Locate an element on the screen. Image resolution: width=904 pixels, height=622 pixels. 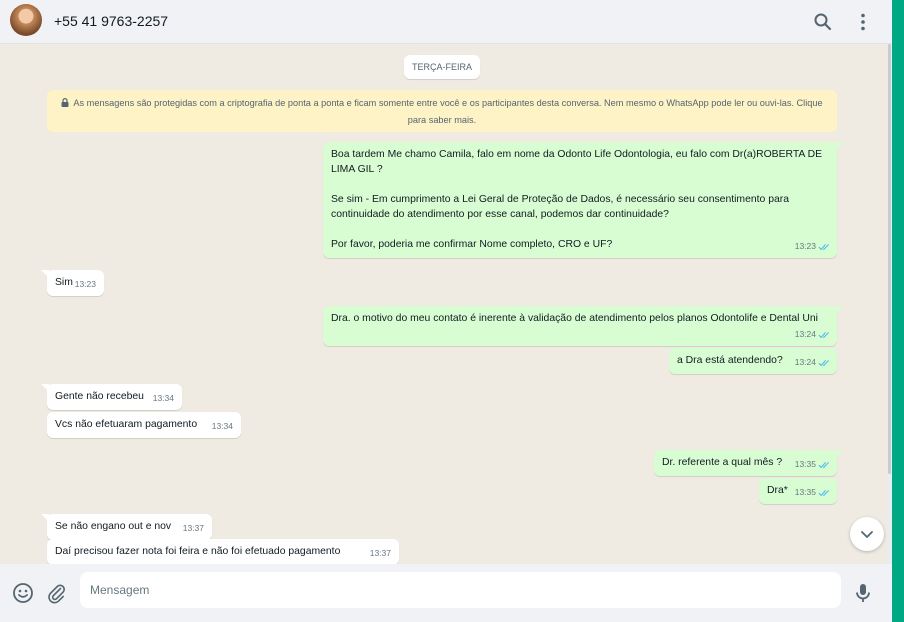
message-bubble-out: Dr. referente a qual mês ? 13:35 is located at coordinates (748, 463).